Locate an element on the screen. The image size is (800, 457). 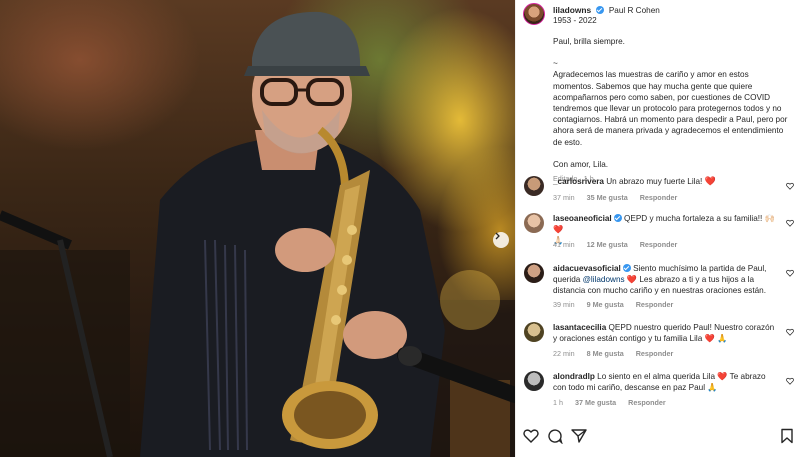
comment-username: _carlosrivera is located at coordinates (578, 181).